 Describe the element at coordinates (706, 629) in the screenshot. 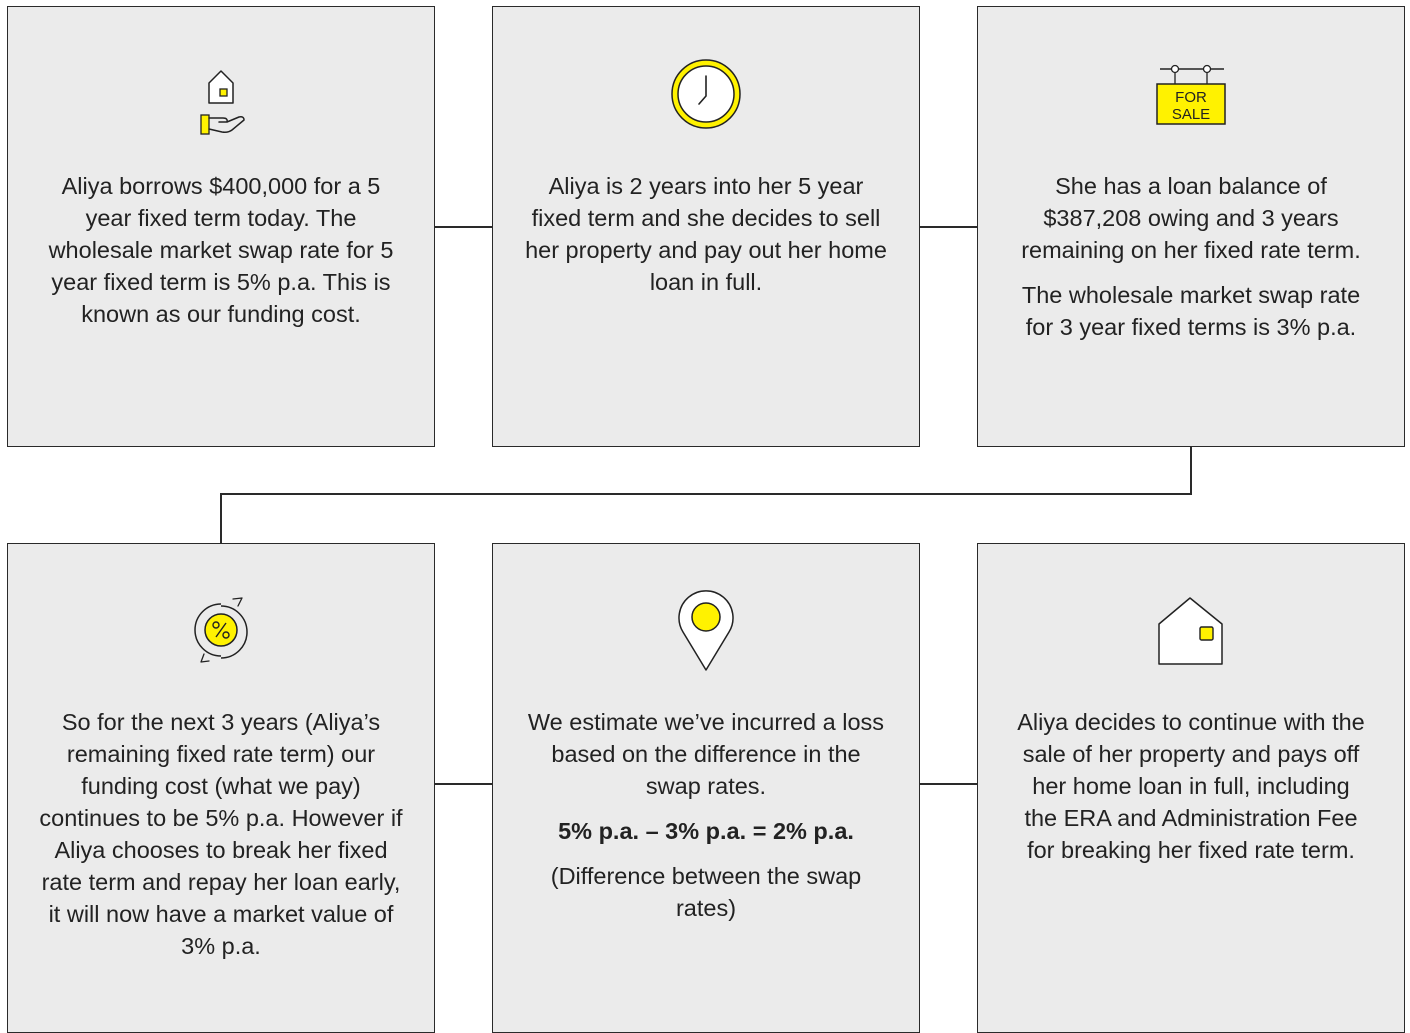

I see `location-pin-icon` at that location.